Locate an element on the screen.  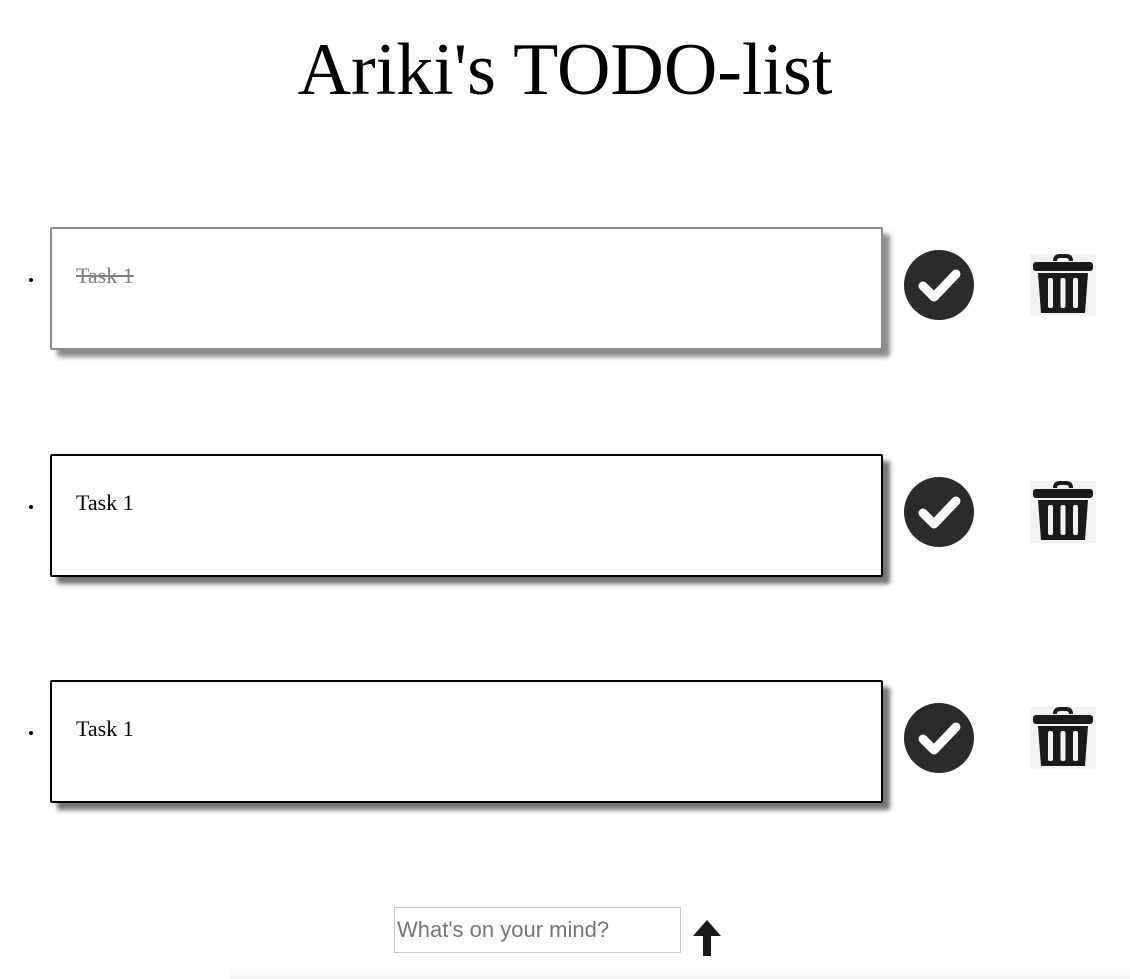
bottom-edge-shadow is located at coordinates (680, 973).